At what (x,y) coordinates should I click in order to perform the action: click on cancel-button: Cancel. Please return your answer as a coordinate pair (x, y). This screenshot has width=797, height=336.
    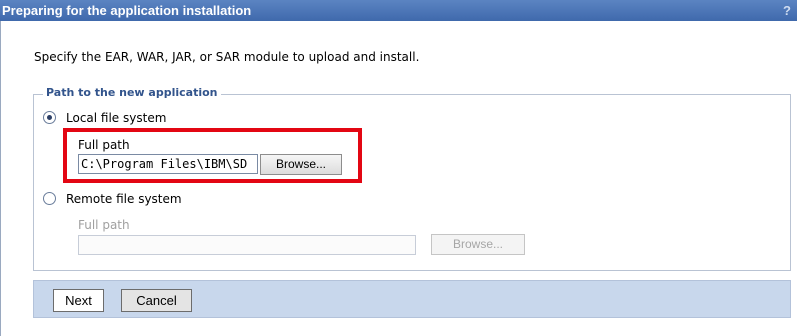
    Looking at the image, I should click on (156, 300).